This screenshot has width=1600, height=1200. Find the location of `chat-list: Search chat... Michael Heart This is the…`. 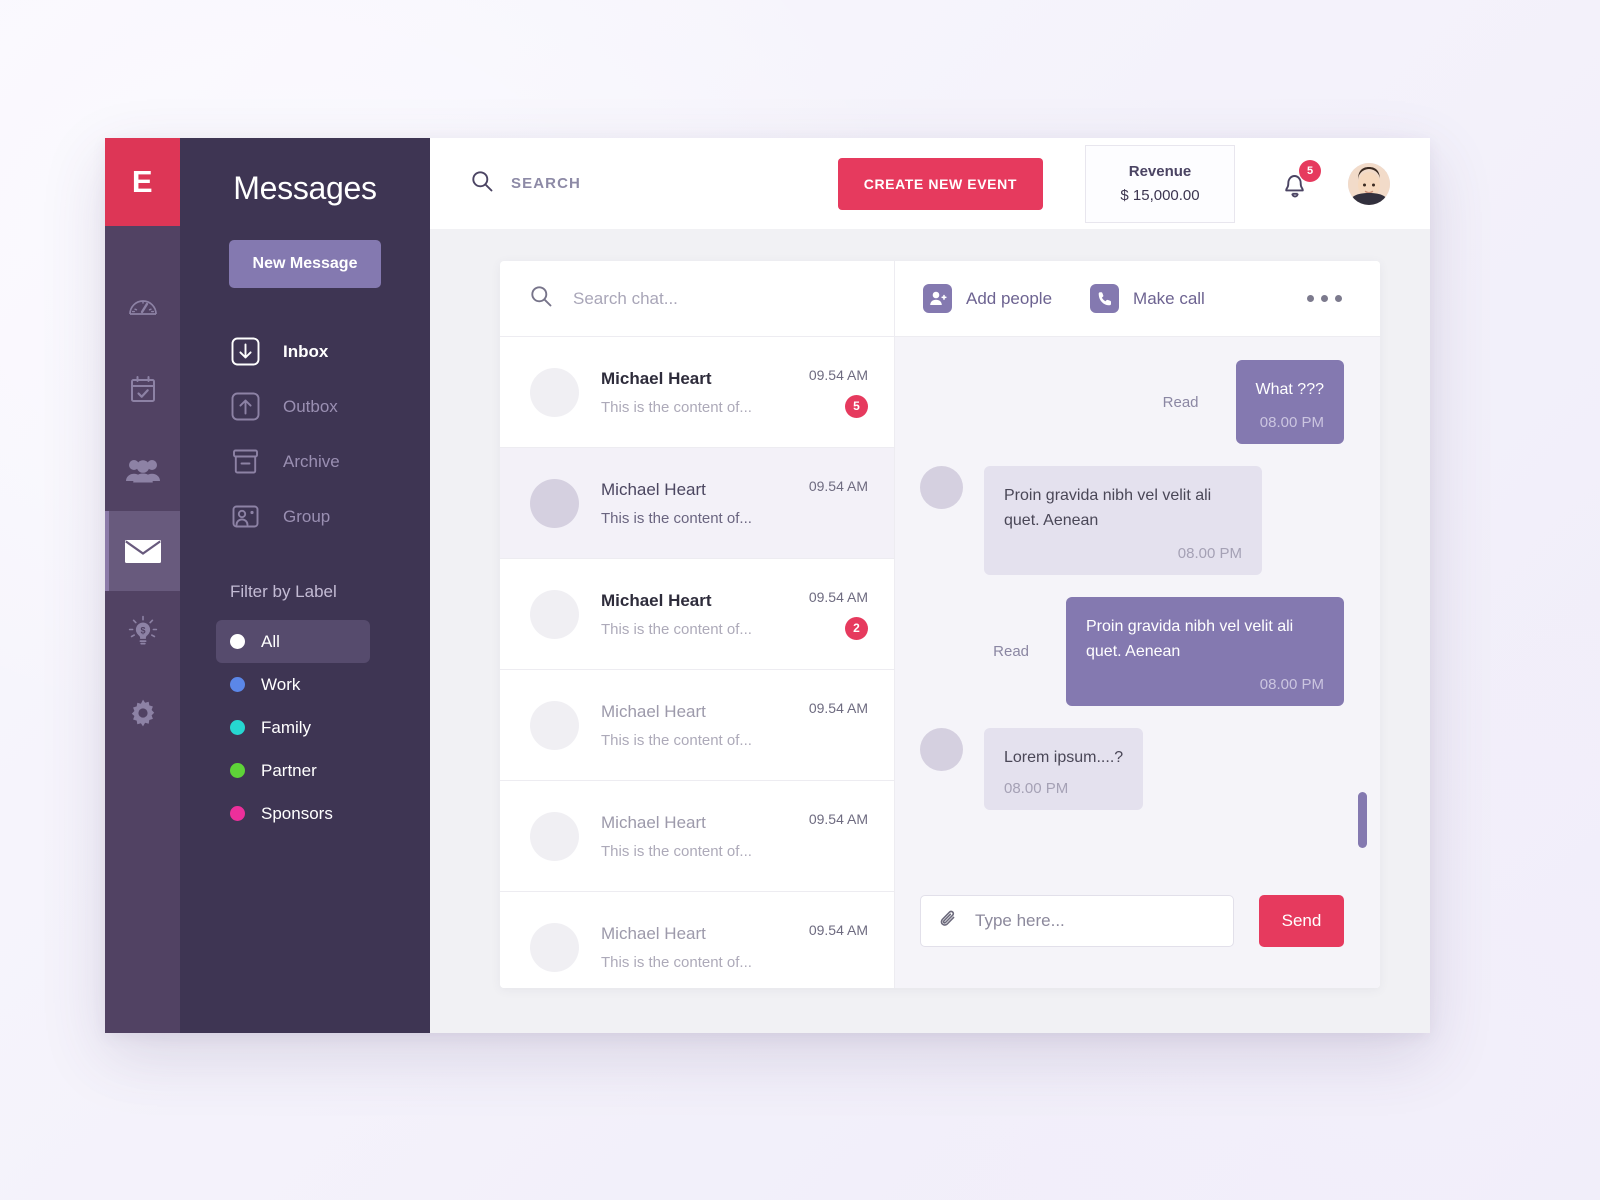

chat-list: Search chat... Michael Heart This is the… is located at coordinates (697, 624).